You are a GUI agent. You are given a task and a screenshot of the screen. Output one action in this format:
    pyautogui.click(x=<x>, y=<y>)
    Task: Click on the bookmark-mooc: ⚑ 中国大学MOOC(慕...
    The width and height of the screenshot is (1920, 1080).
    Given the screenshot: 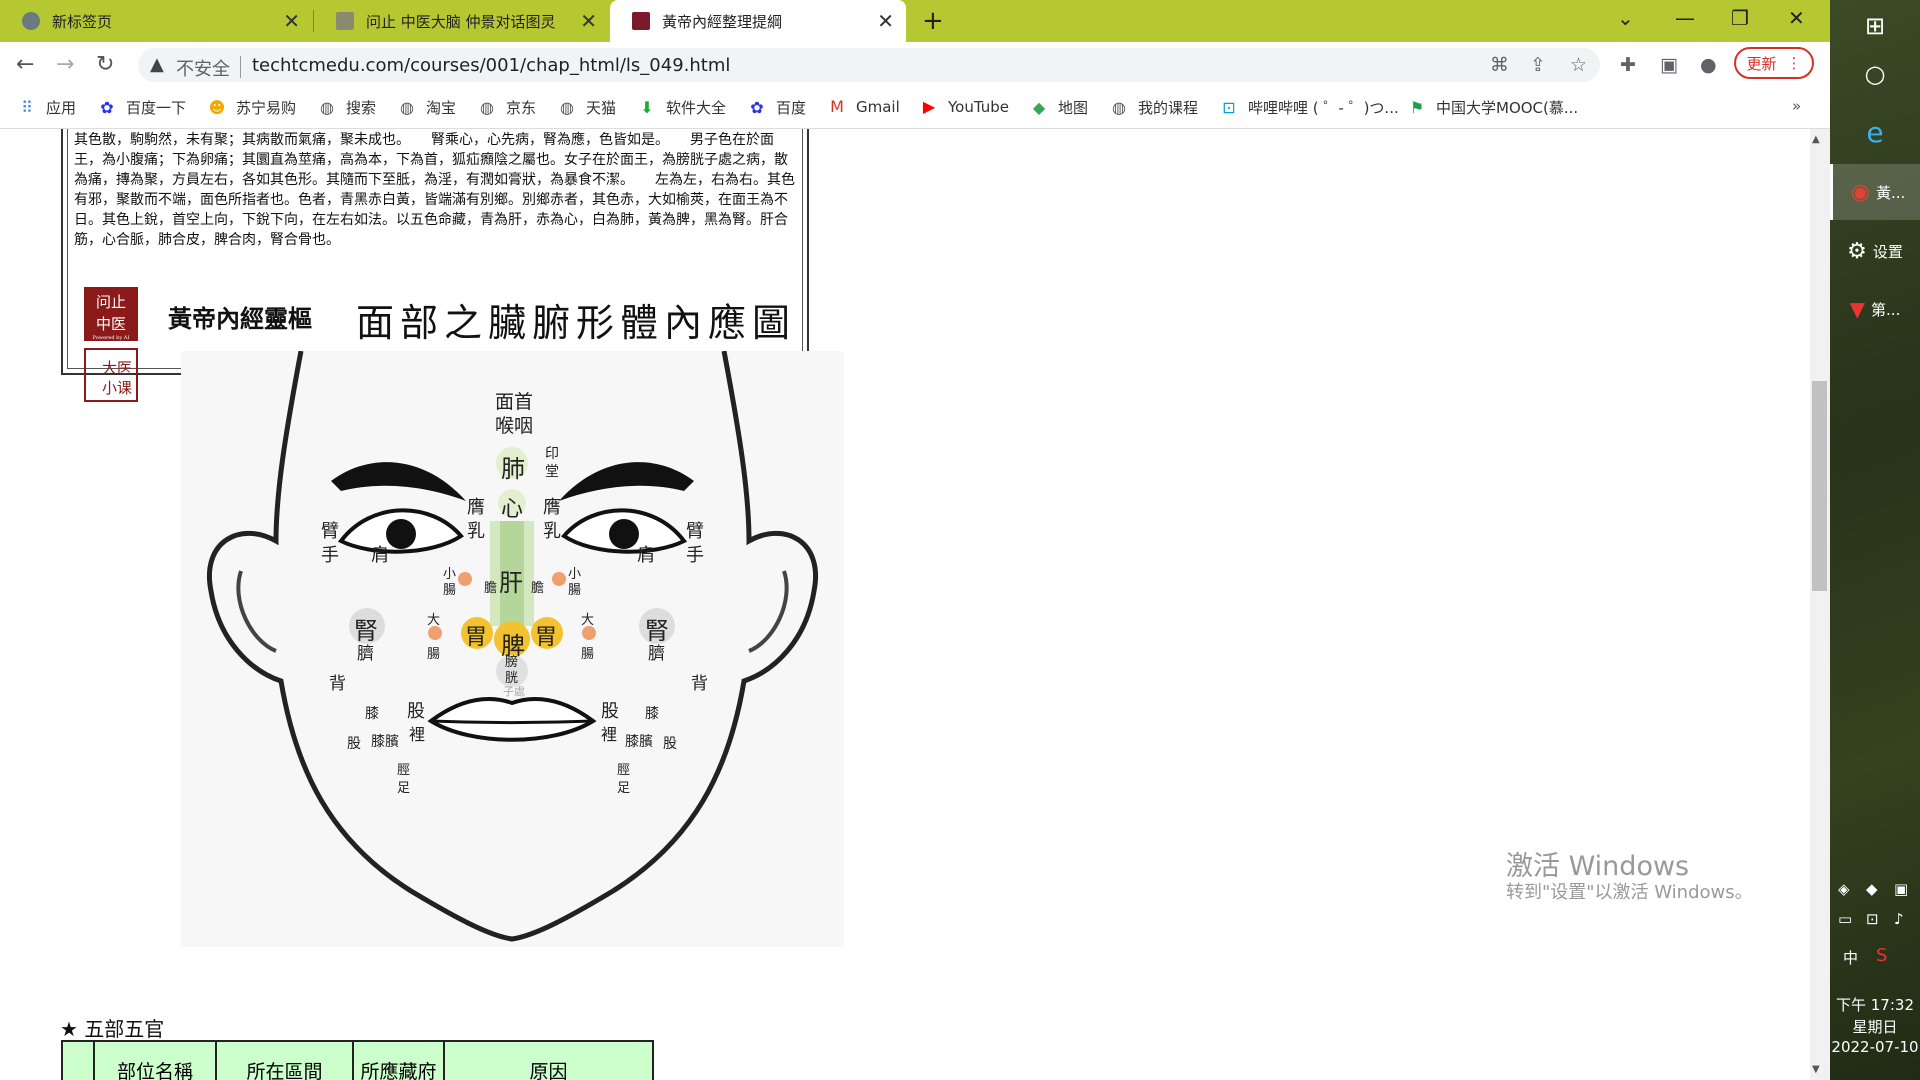 What is the action you would take?
    pyautogui.click(x=1493, y=107)
    